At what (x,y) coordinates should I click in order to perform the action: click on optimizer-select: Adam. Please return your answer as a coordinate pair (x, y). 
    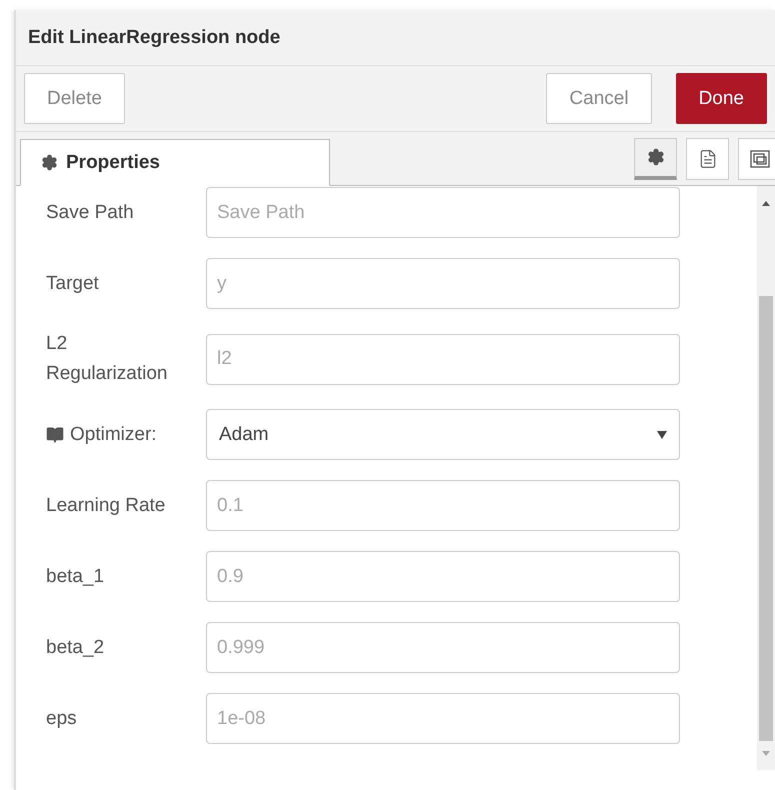
    Looking at the image, I should click on (443, 434).